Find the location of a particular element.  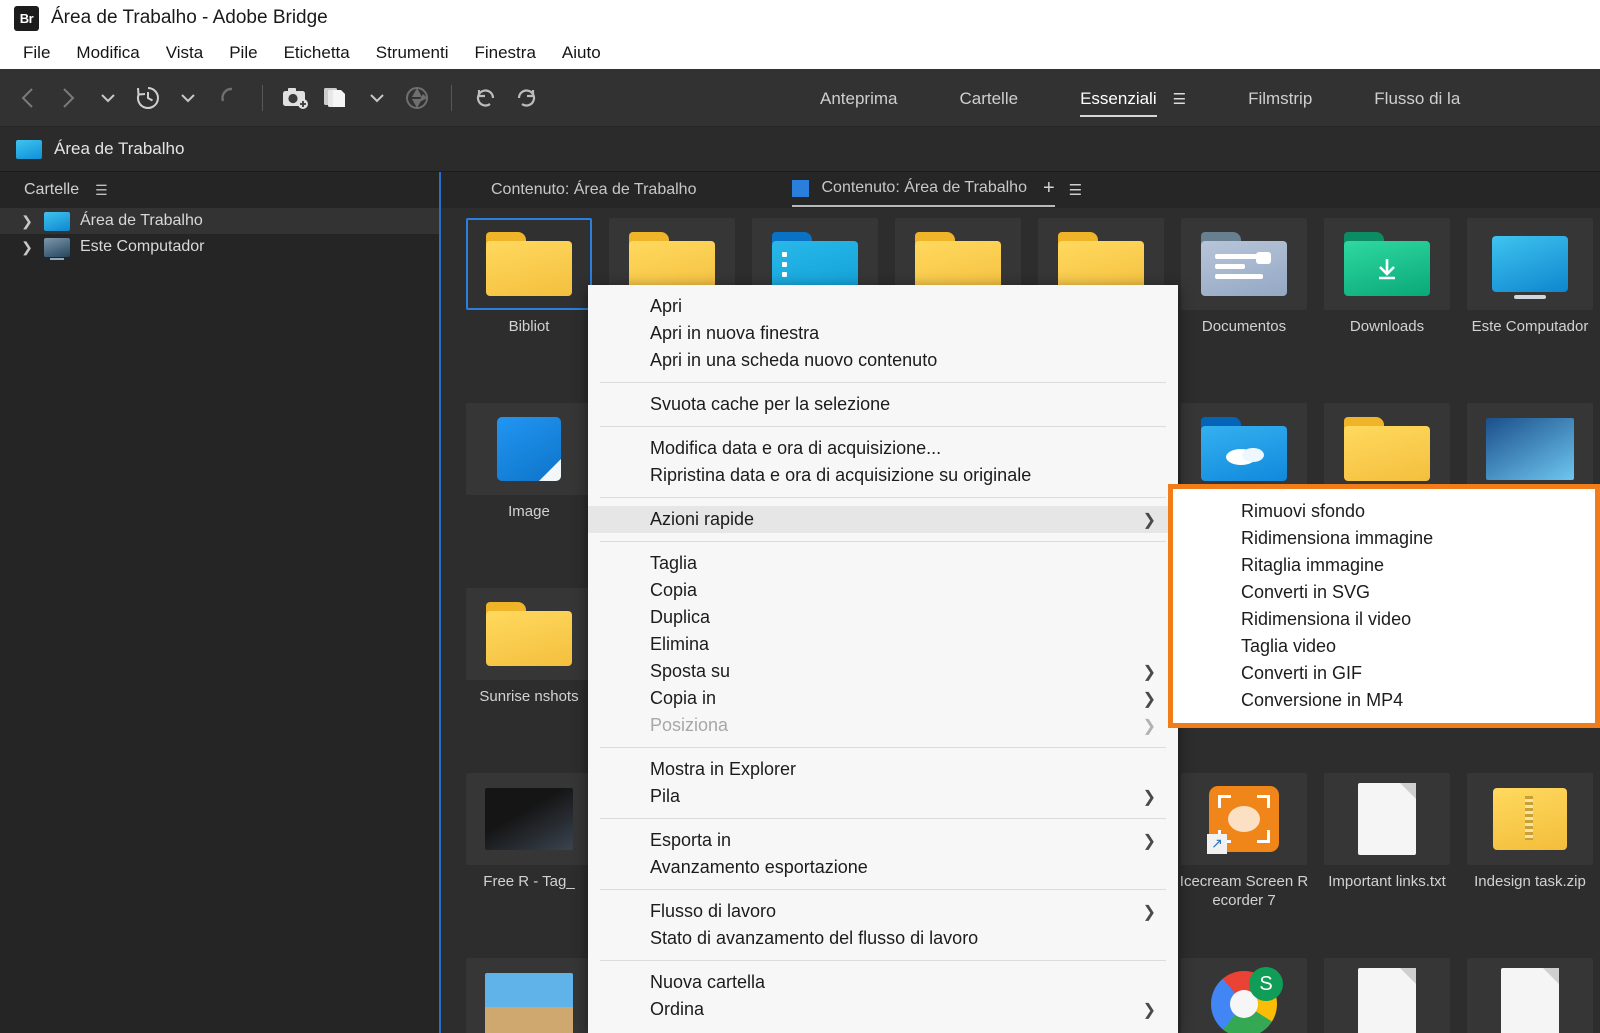

tab-content-inactive: Contenuto: Área de Trabalho is located at coordinates (593, 190).